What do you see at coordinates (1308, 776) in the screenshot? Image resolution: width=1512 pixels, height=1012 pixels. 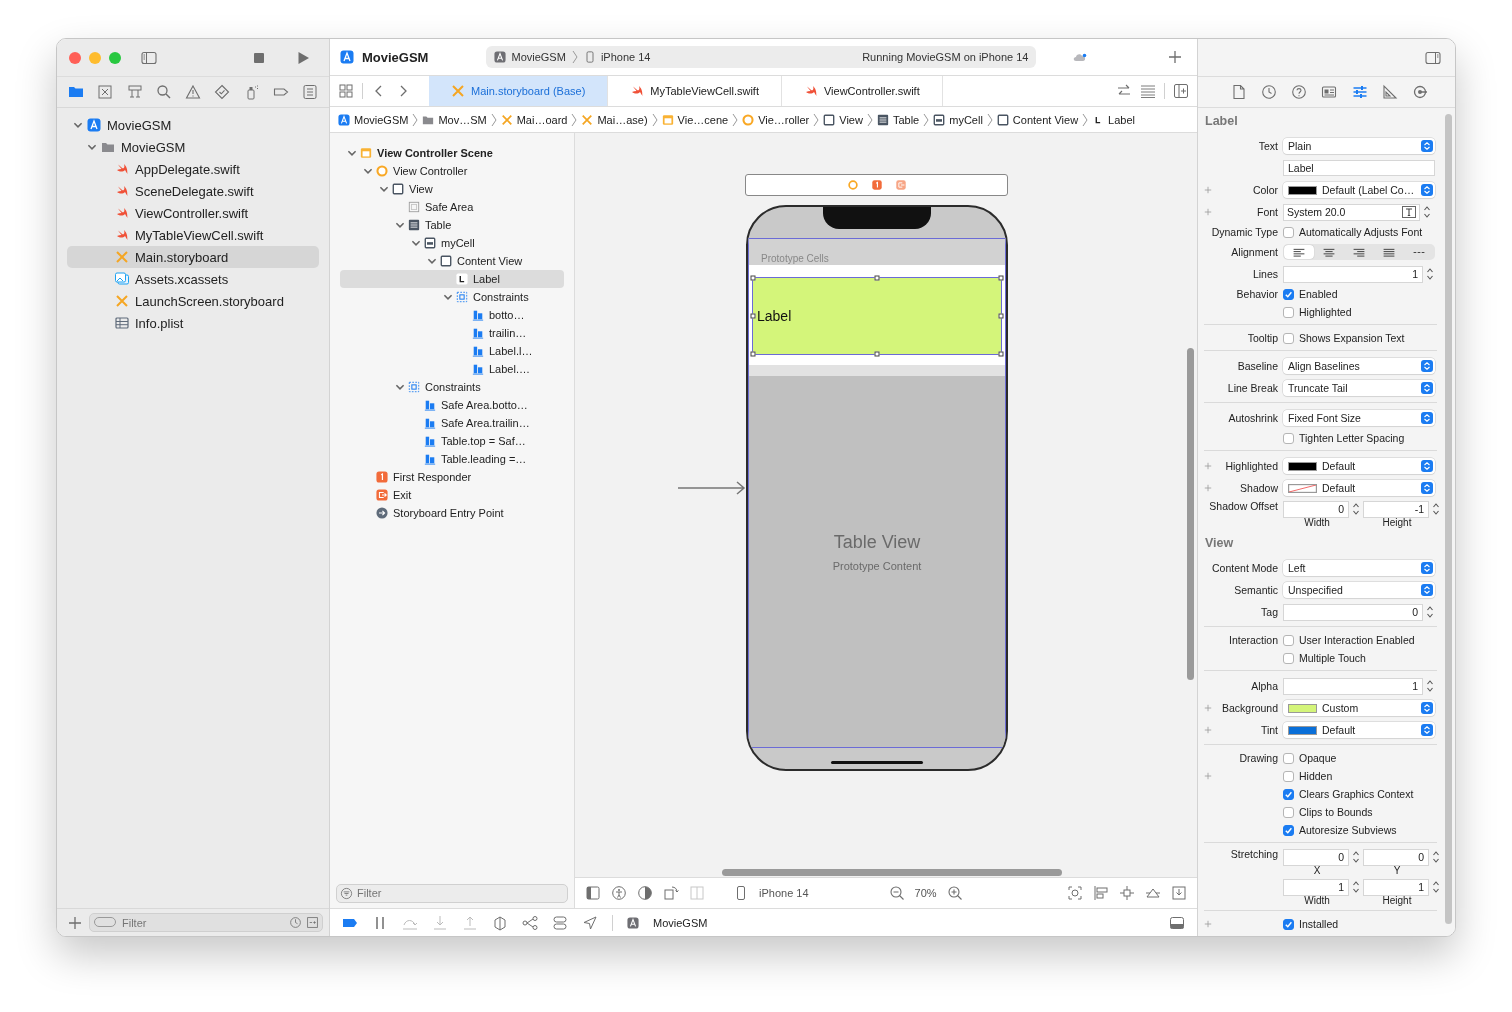 I see `checkbox: Hidden` at bounding box center [1308, 776].